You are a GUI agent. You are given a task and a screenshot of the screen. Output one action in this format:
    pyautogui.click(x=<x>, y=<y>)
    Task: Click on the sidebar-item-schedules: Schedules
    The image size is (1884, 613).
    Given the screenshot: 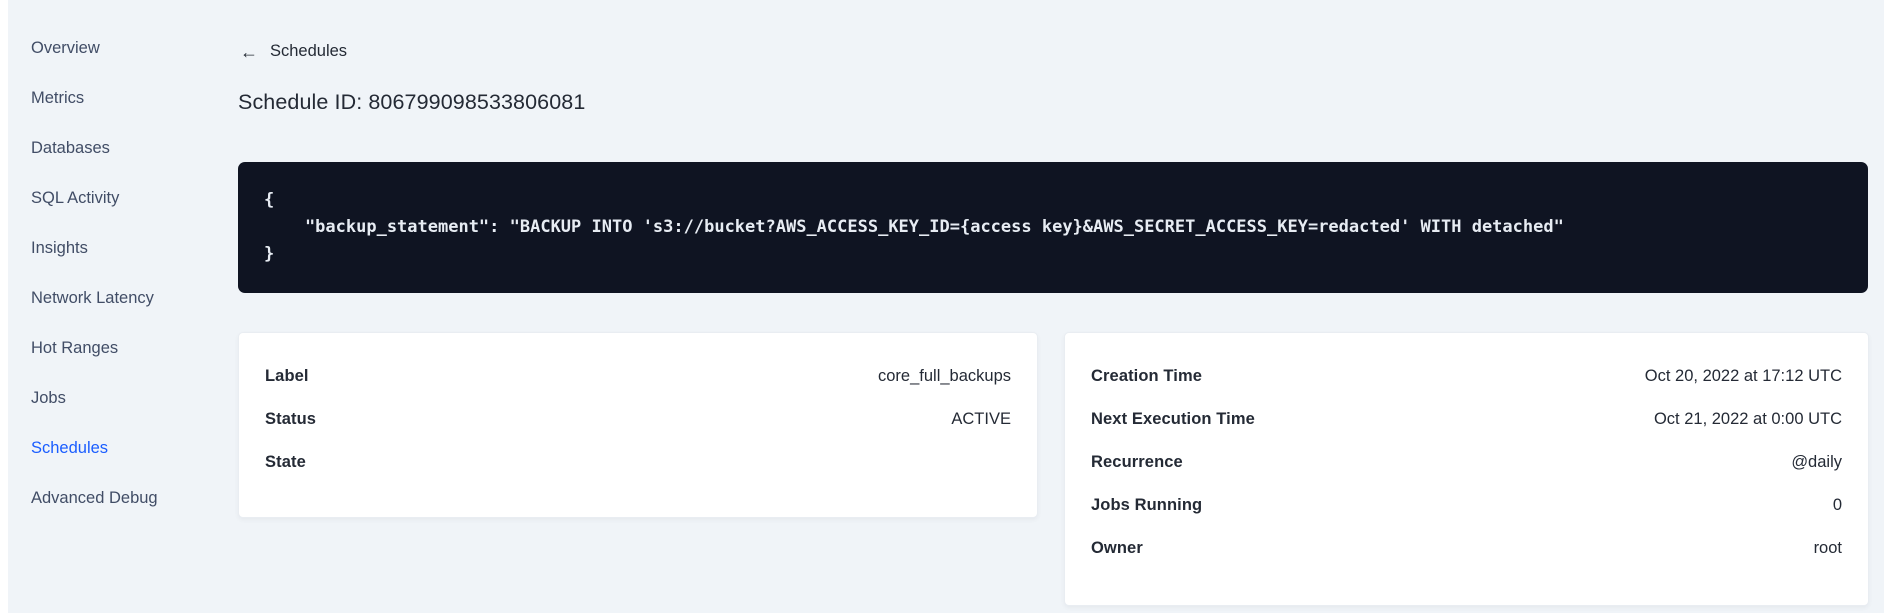 What is the action you would take?
    pyautogui.click(x=126, y=448)
    